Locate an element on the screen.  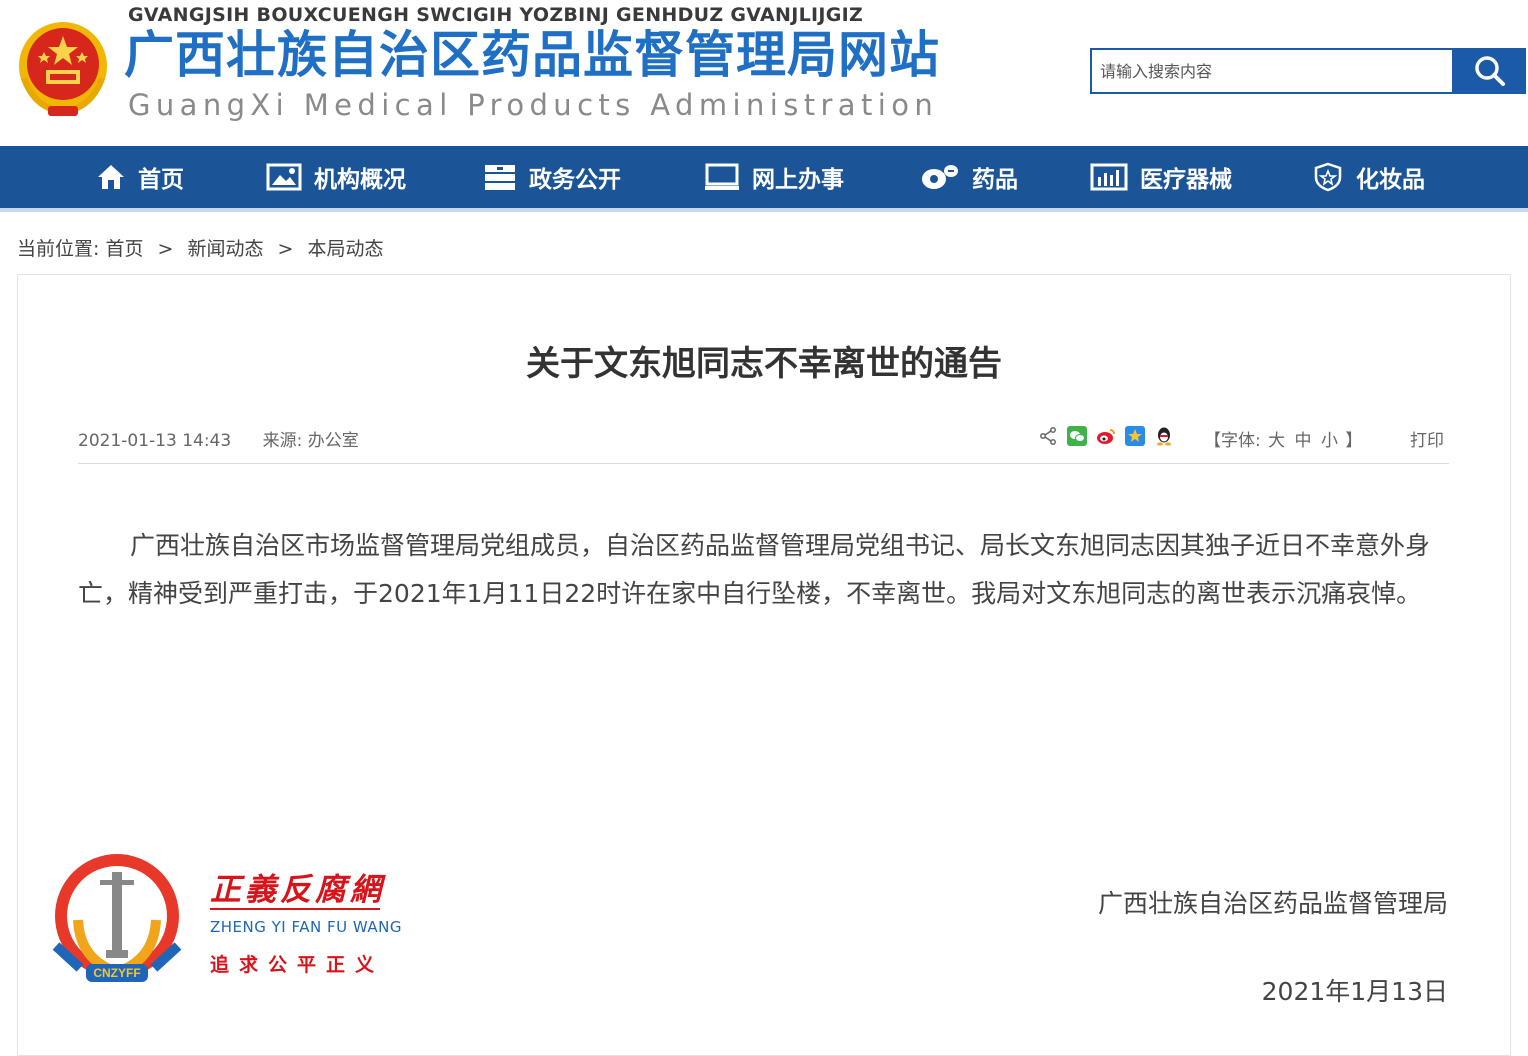
search-button is located at coordinates (1490, 71).